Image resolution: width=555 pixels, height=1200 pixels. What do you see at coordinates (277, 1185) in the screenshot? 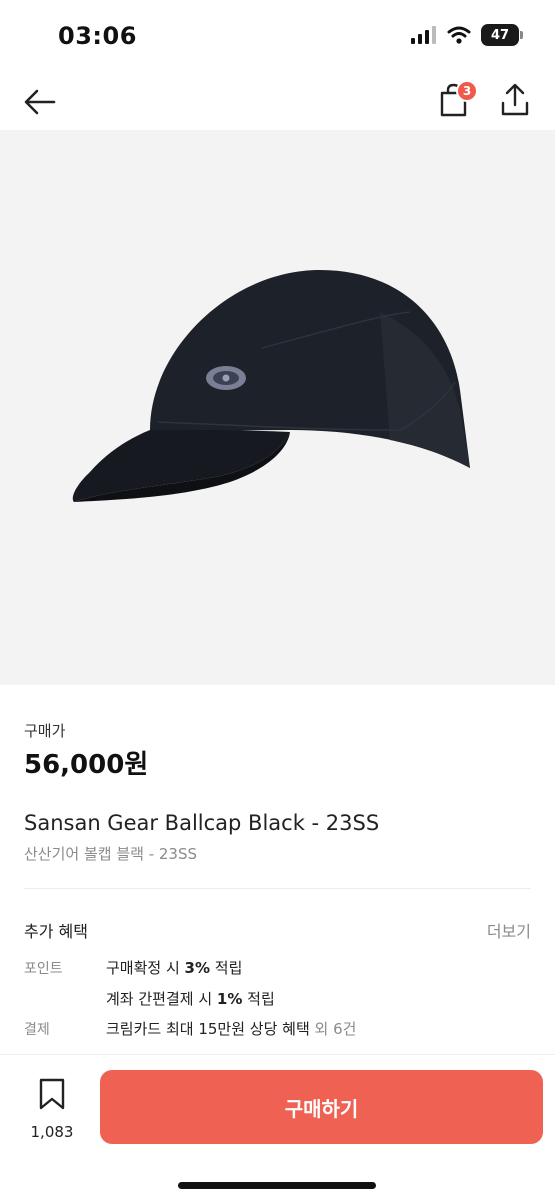
I see `home-indicator` at bounding box center [277, 1185].